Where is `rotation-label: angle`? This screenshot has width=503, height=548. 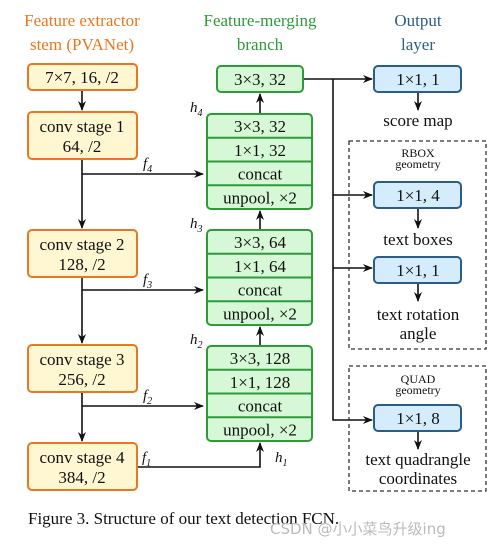 rotation-label: angle is located at coordinates (418, 333).